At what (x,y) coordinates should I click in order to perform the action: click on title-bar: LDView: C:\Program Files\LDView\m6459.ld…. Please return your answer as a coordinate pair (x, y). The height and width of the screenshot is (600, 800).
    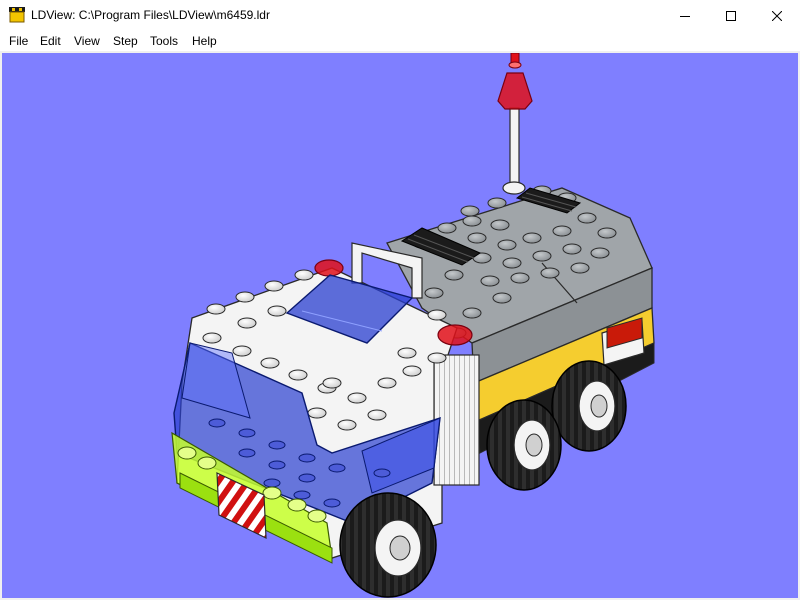
    Looking at the image, I should click on (400, 15).